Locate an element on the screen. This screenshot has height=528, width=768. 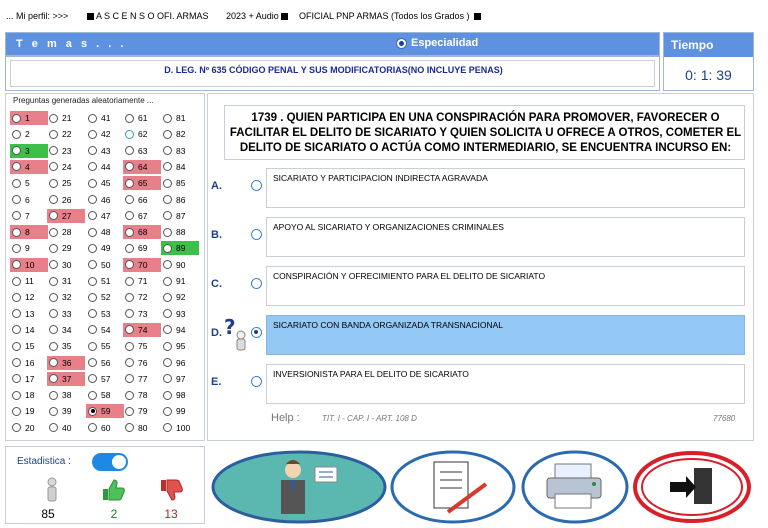
question-cell-50: 50 is located at coordinates (105, 265).